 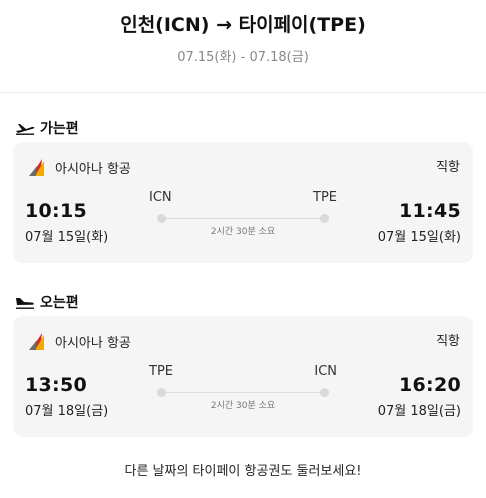 What do you see at coordinates (419, 411) in the screenshot?
I see `arrival-date: 07월 18일(금)` at bounding box center [419, 411].